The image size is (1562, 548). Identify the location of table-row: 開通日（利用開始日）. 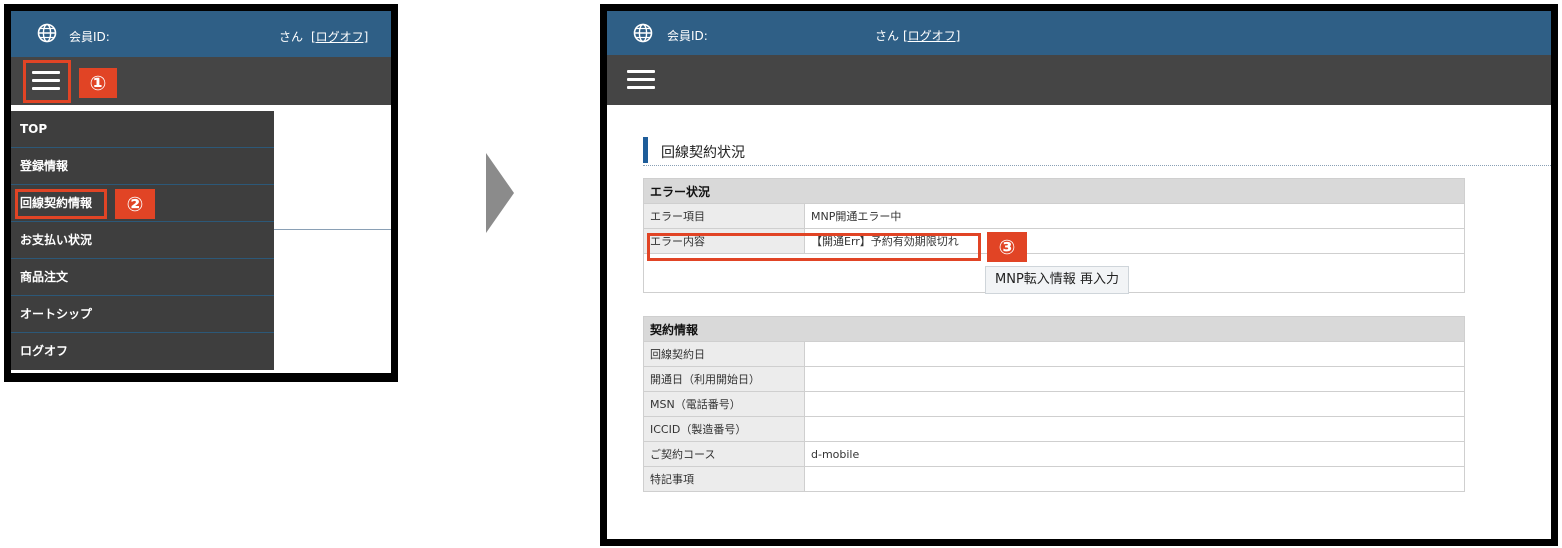
(1054, 379).